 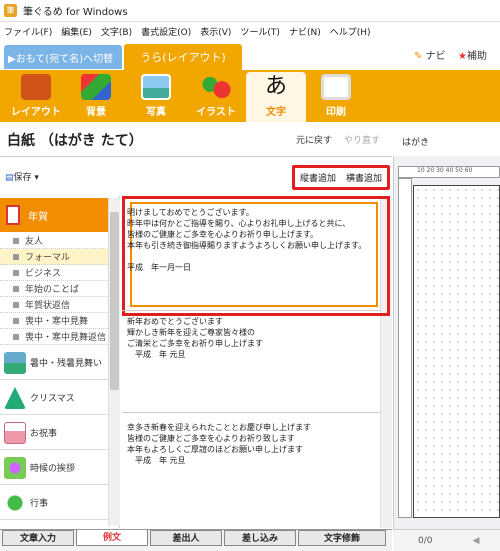 I want to click on star-icon: ★, so click(x=462, y=56).